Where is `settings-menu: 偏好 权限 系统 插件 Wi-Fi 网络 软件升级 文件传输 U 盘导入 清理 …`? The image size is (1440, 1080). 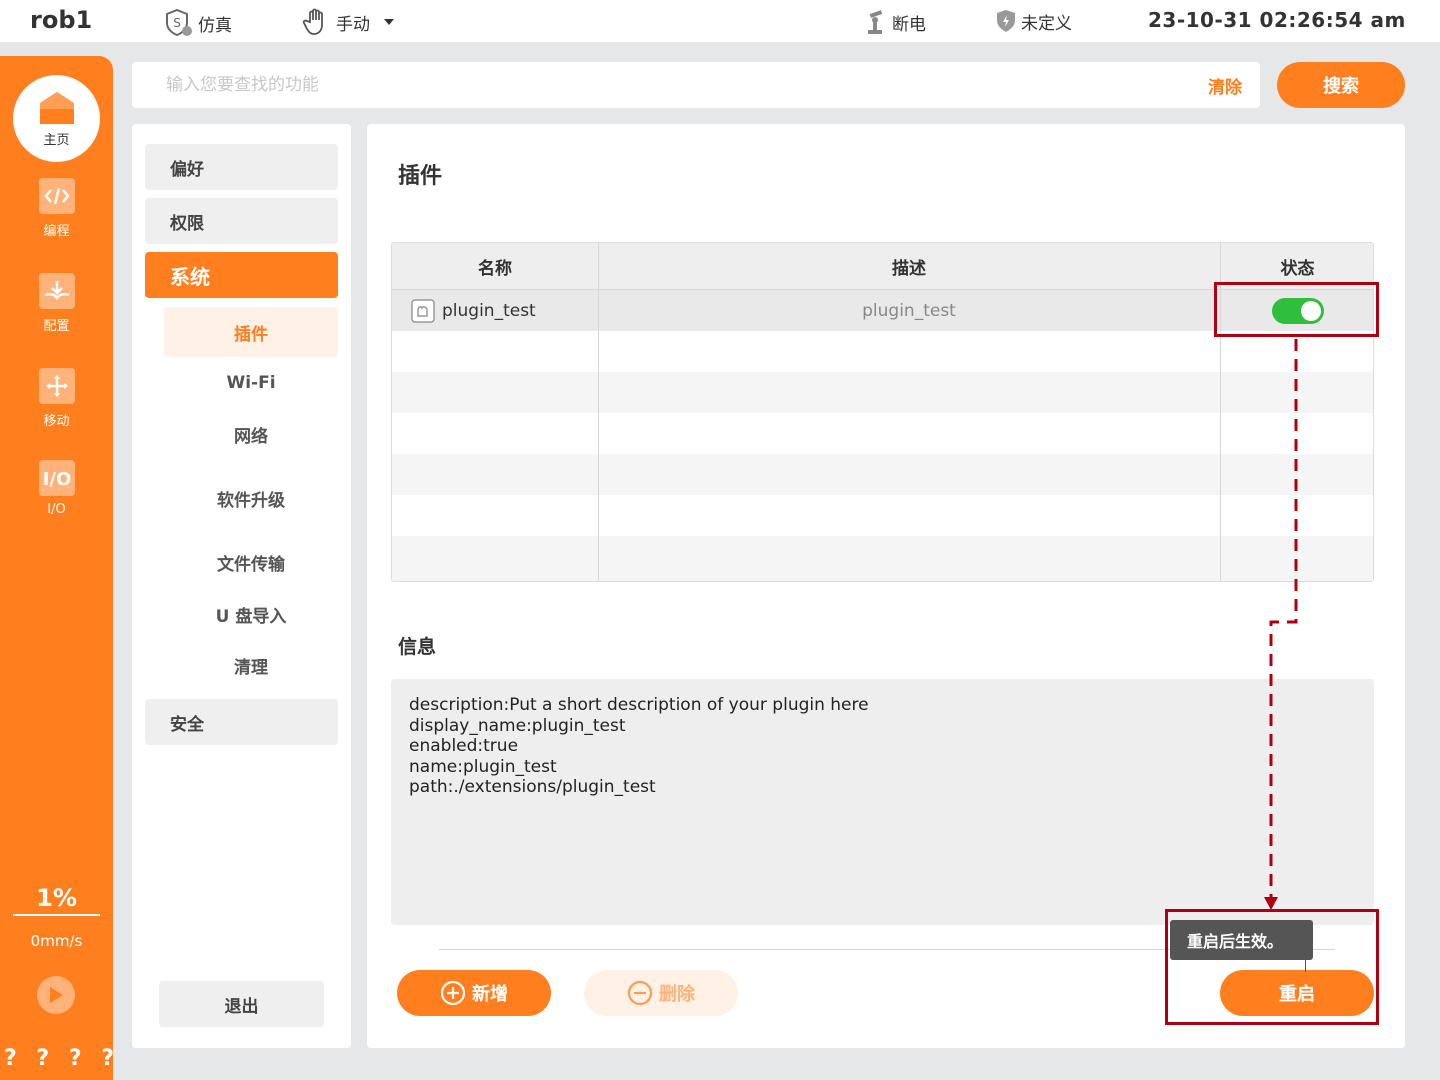
settings-menu: 偏好 权限 系统 插件 Wi-Fi 网络 软件升级 文件传输 U 盘导入 清理 … is located at coordinates (241, 586).